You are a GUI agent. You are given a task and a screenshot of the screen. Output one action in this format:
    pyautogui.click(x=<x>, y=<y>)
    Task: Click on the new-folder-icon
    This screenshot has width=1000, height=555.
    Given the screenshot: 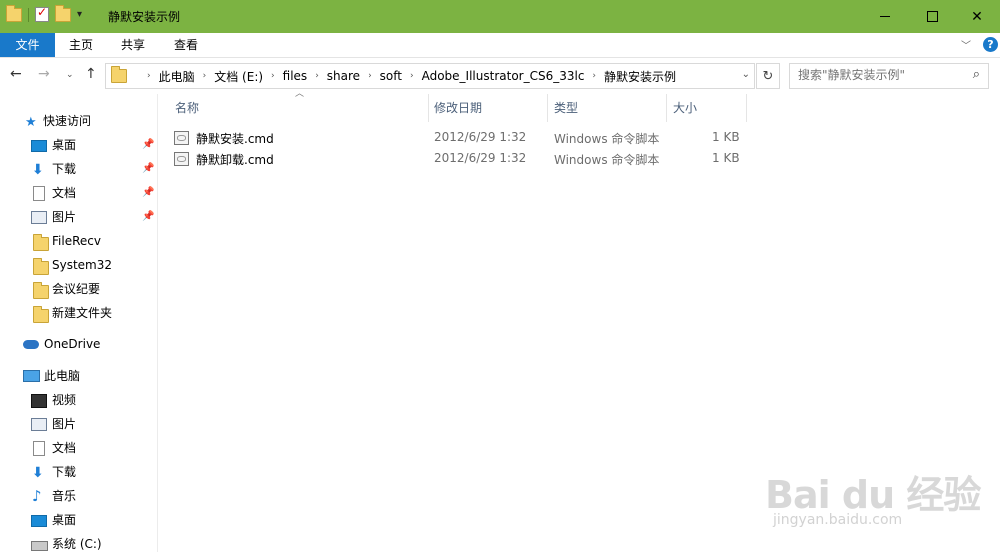 What is the action you would take?
    pyautogui.click(x=63, y=13)
    